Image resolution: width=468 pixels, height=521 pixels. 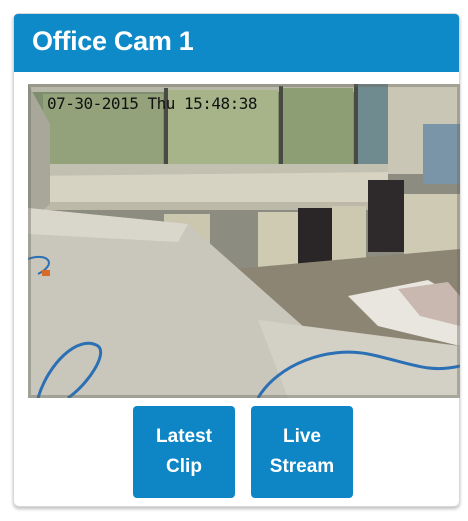 What do you see at coordinates (184, 436) in the screenshot?
I see `latest-clip-label-line1: Latest` at bounding box center [184, 436].